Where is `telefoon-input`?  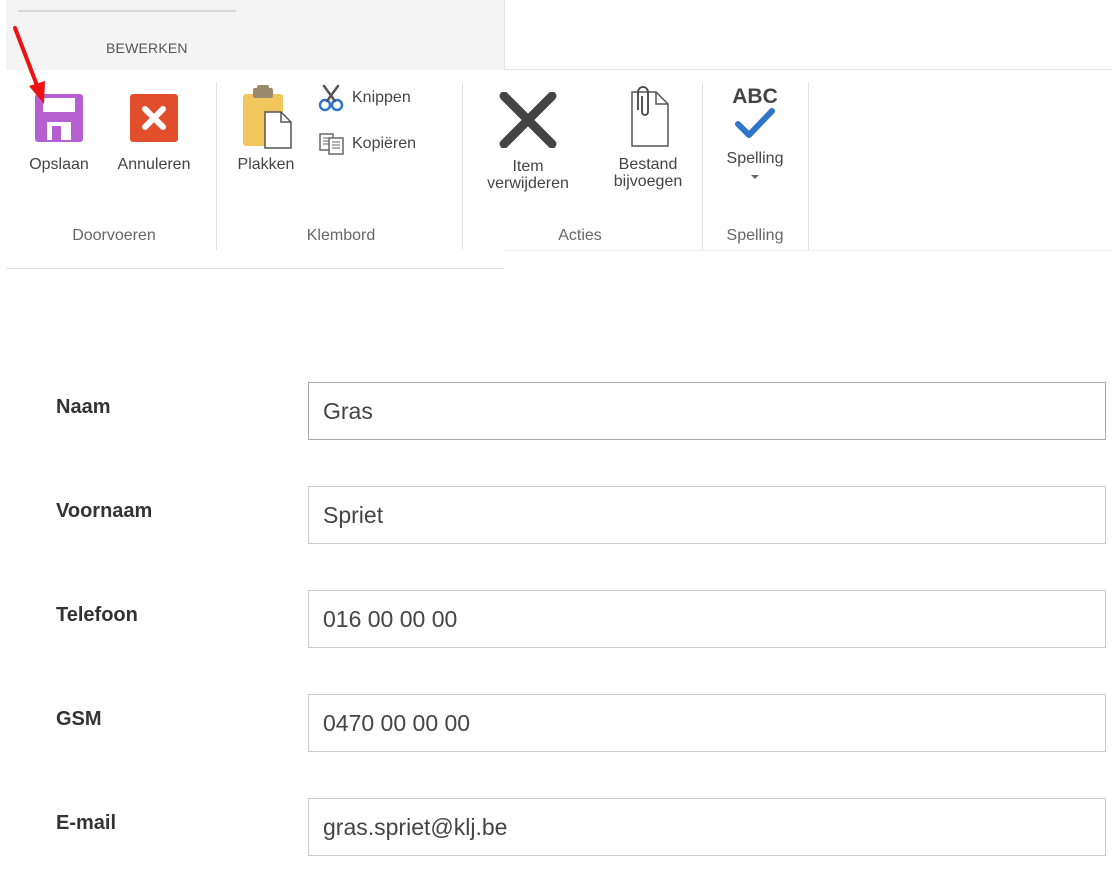
telefoon-input is located at coordinates (707, 619).